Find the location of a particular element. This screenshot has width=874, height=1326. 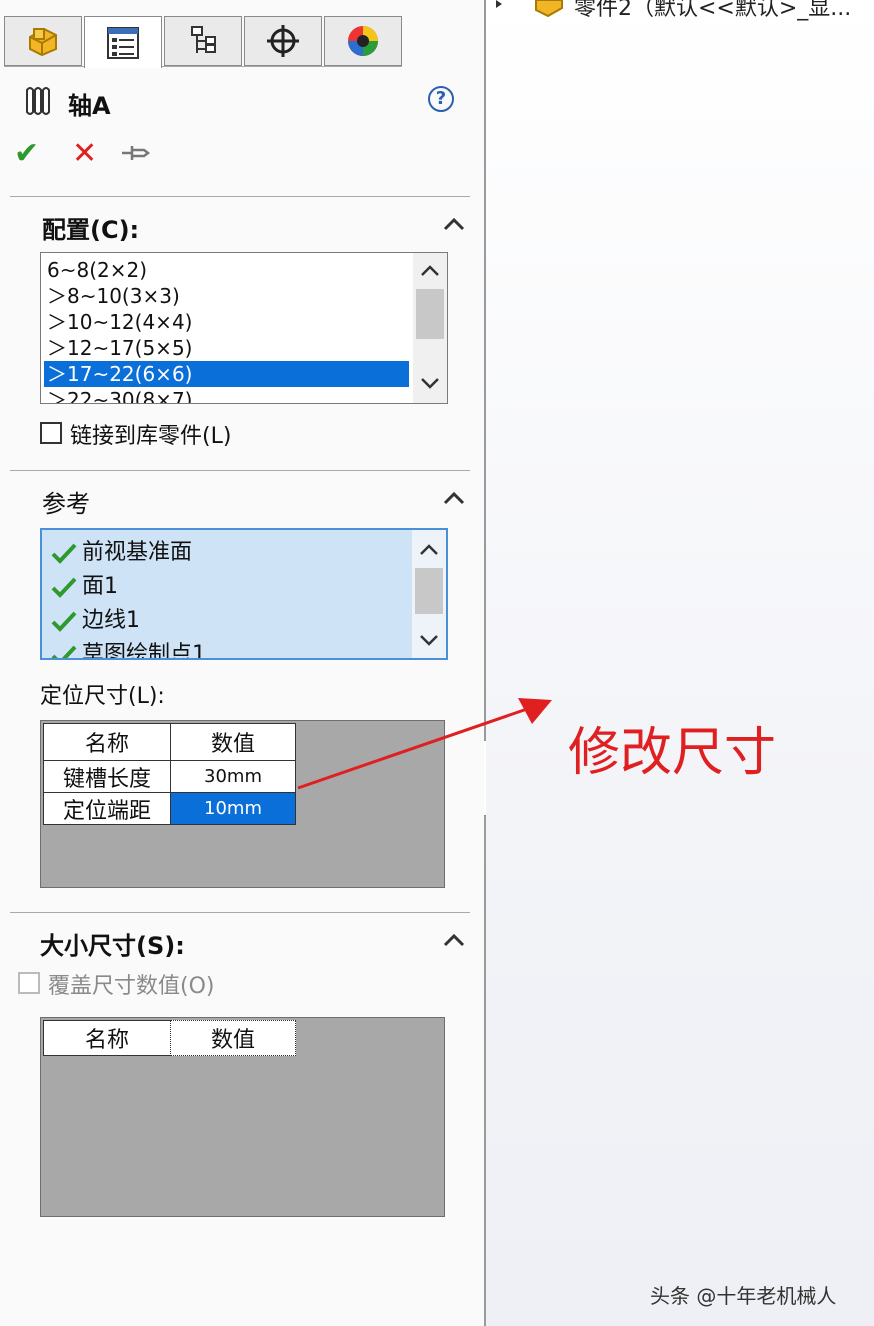

cancel-button: ✕ is located at coordinates (84, 153).